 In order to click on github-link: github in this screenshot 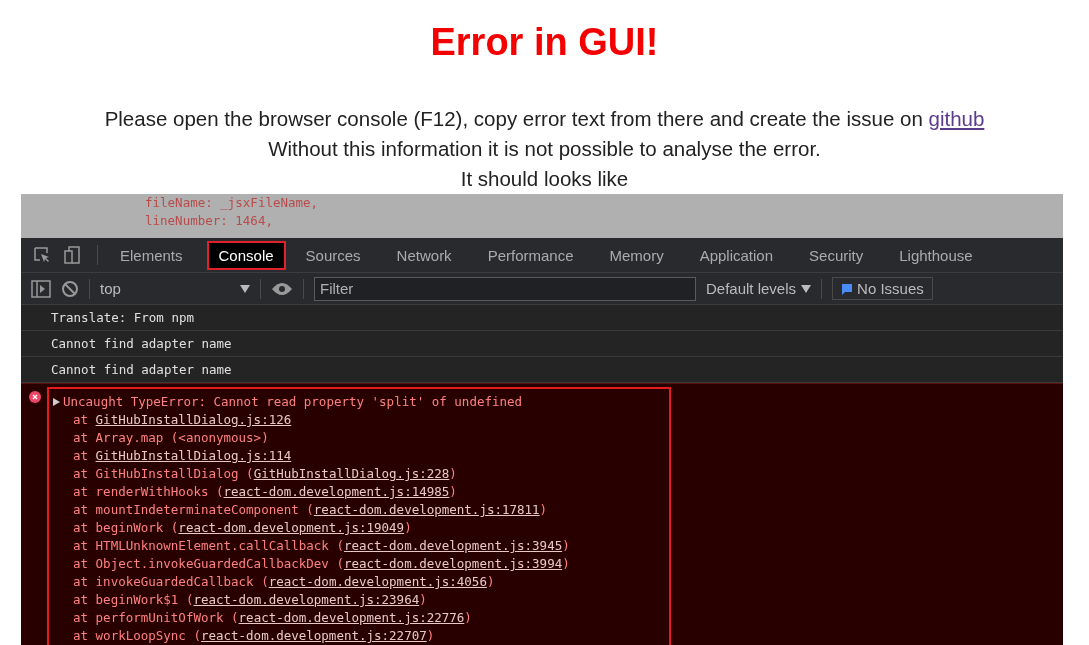, I will do `click(956, 118)`.